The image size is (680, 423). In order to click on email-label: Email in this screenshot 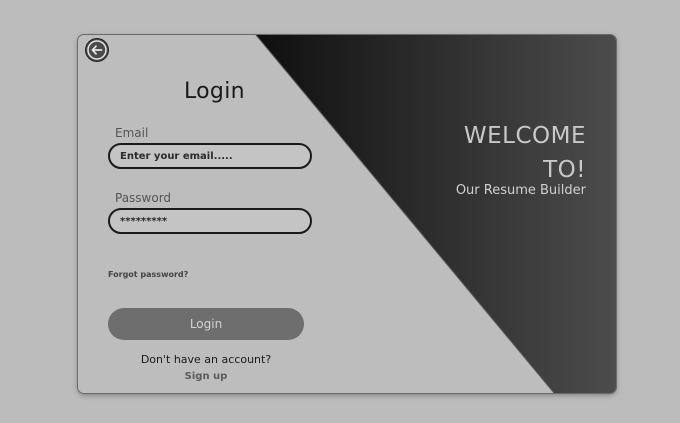, I will do `click(132, 133)`.